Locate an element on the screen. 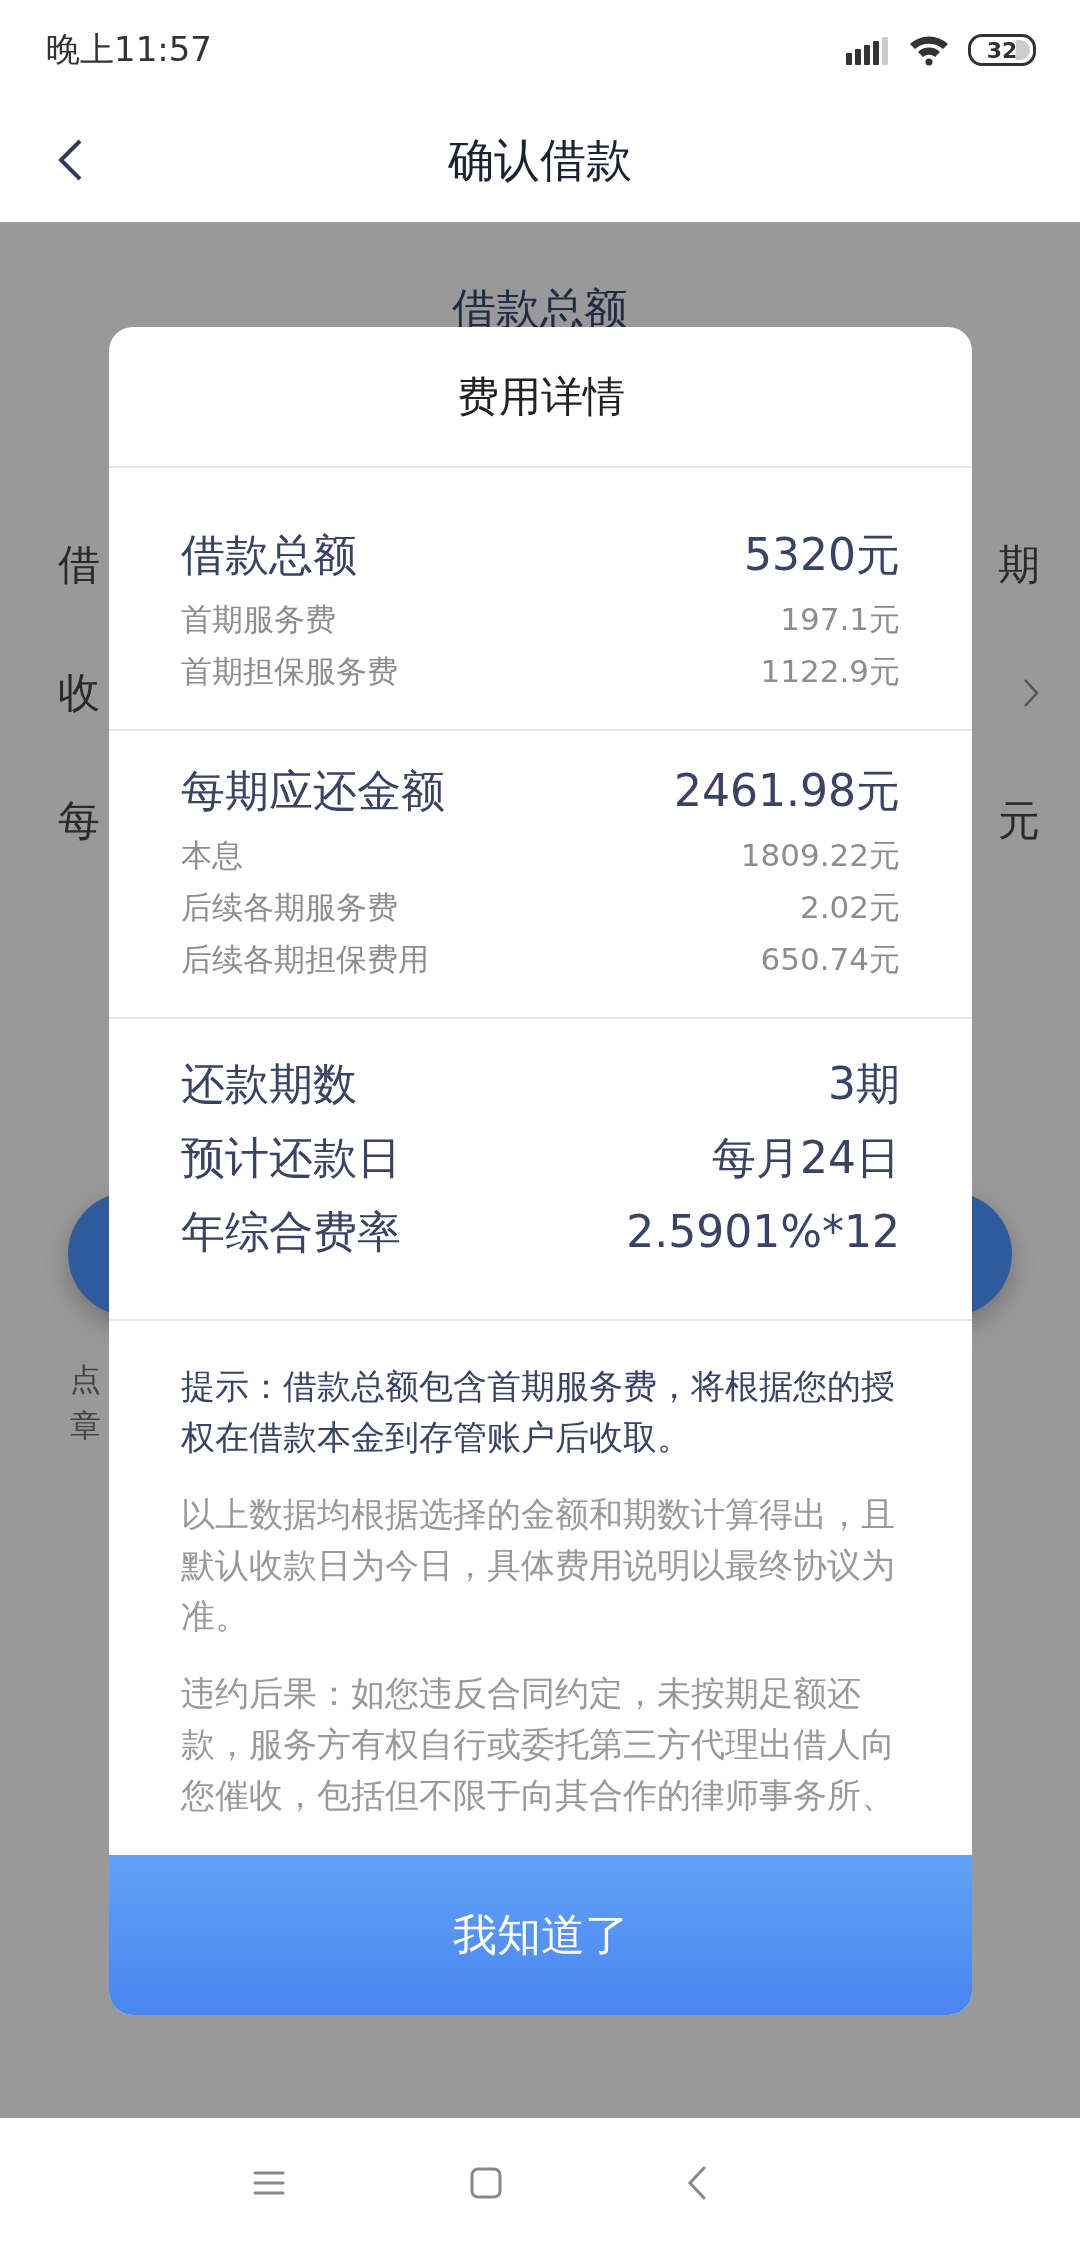  page-title: 确认借款 is located at coordinates (540, 160).